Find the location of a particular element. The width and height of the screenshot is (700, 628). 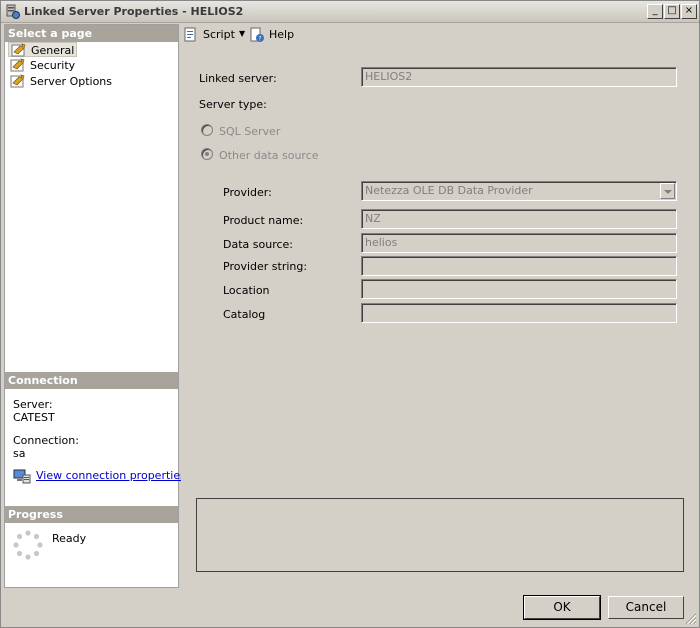

progress-spinner-icon is located at coordinates (28, 545).